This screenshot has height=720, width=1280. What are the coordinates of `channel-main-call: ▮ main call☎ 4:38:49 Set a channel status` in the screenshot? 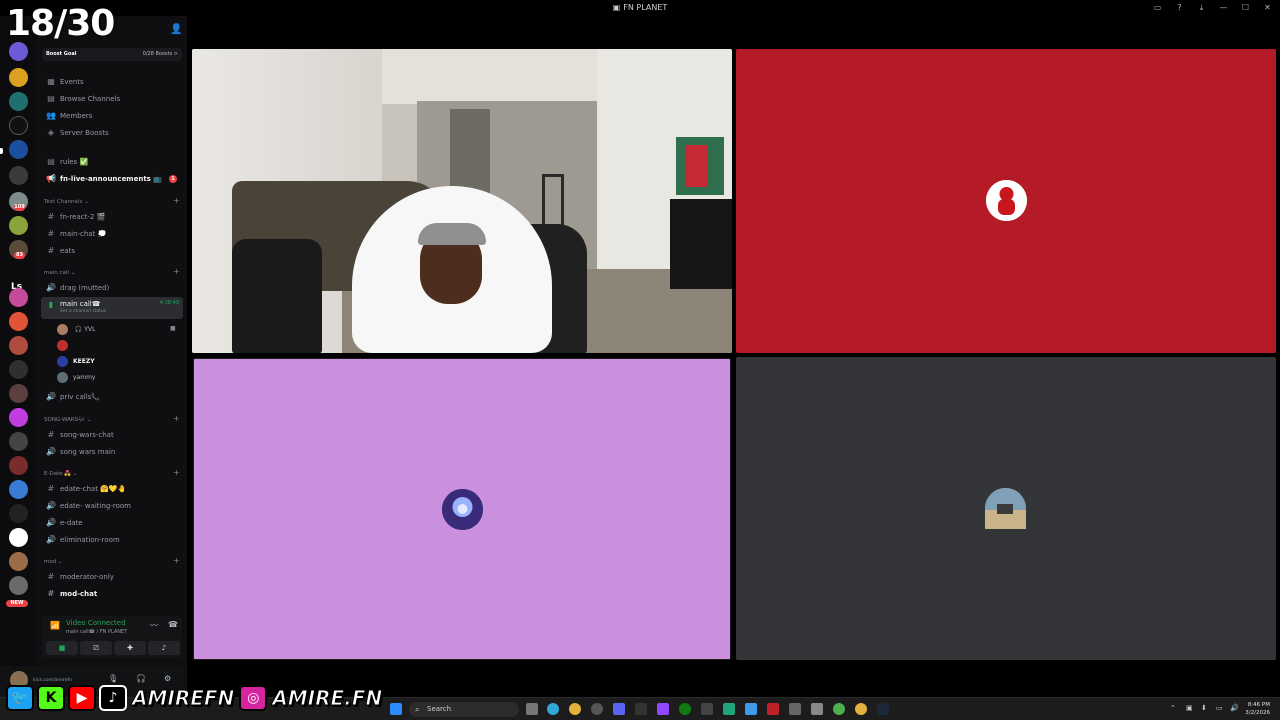 It's located at (112, 308).